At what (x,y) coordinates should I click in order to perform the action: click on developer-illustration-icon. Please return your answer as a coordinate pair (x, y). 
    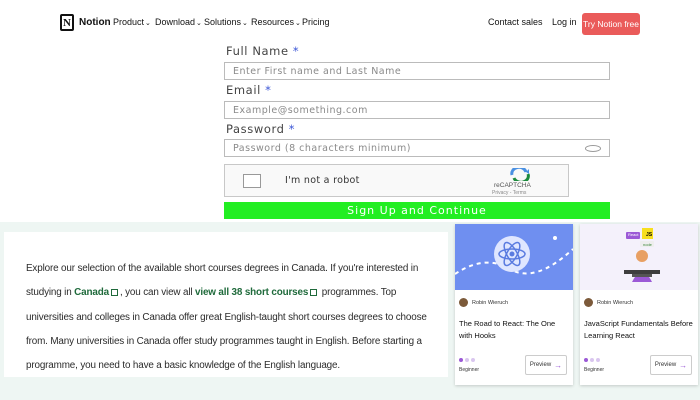
    Looking at the image, I should click on (639, 257).